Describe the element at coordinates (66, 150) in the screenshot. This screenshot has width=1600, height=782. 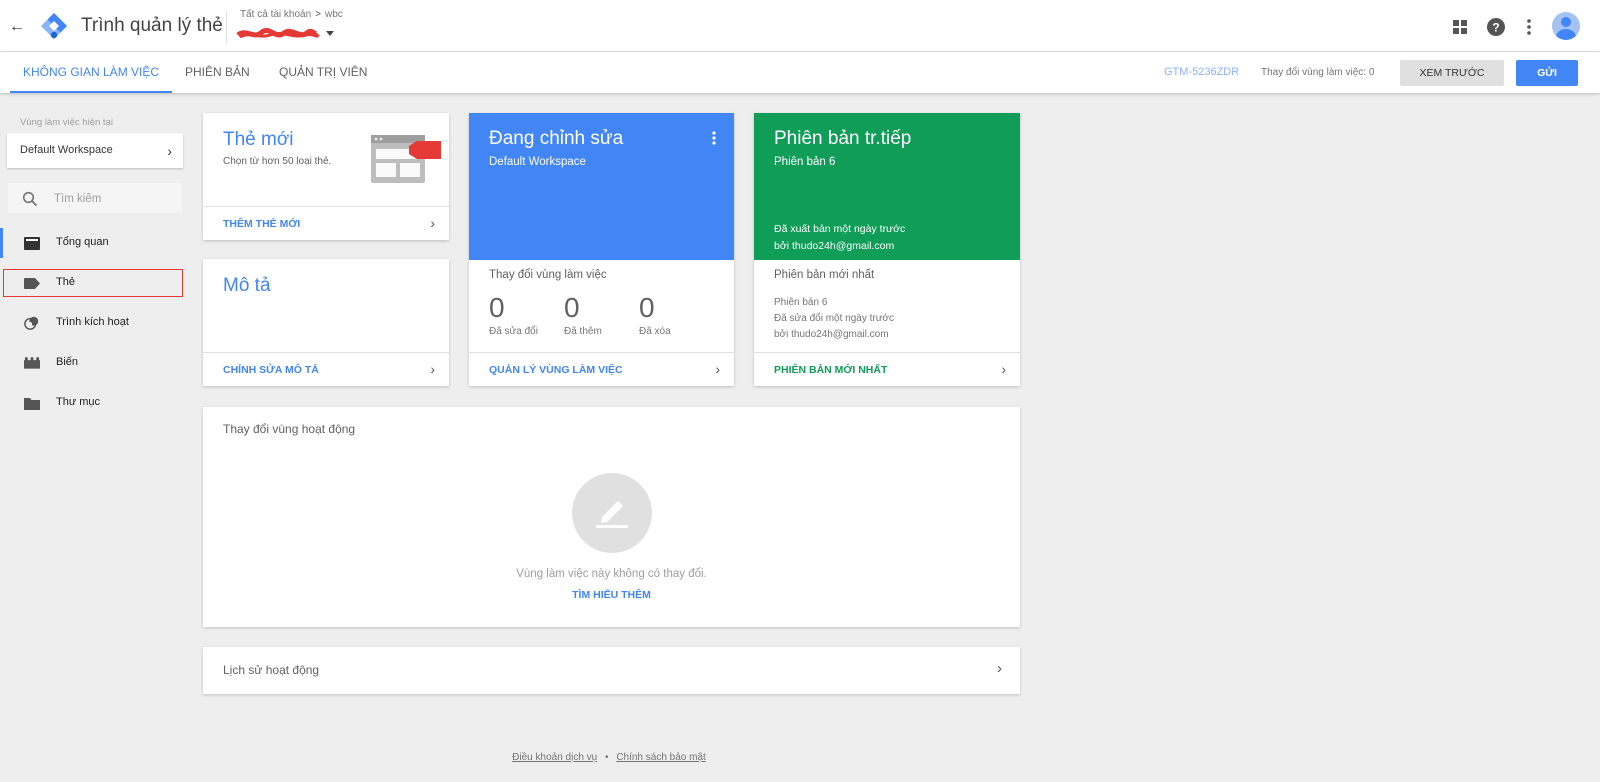
I see `workspace-name: Default Workspace` at that location.